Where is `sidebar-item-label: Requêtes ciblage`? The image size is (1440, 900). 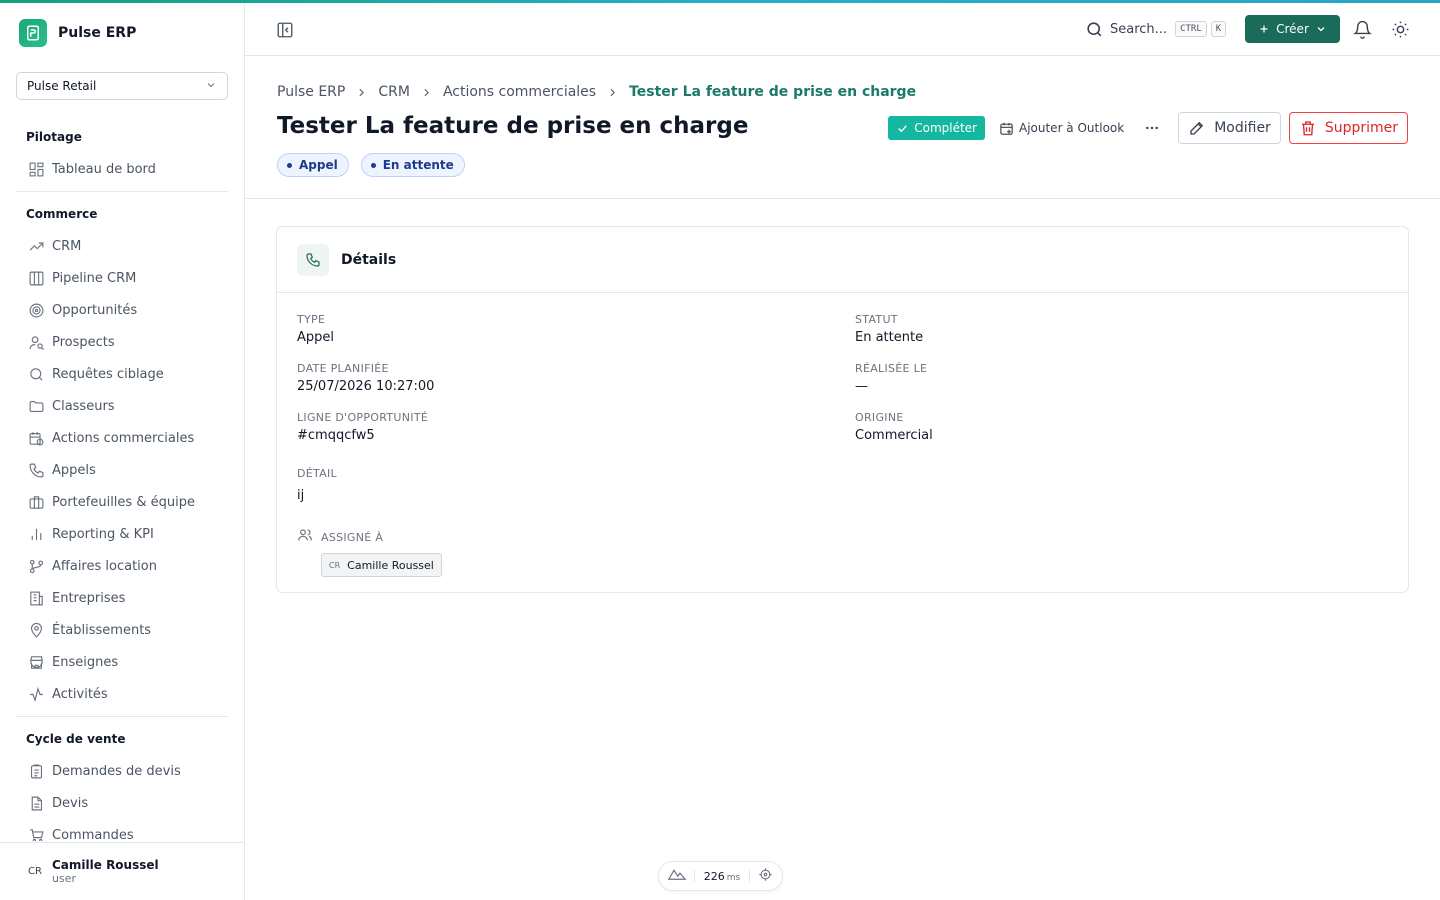
sidebar-item-label: Requêtes ciblage is located at coordinates (108, 374).